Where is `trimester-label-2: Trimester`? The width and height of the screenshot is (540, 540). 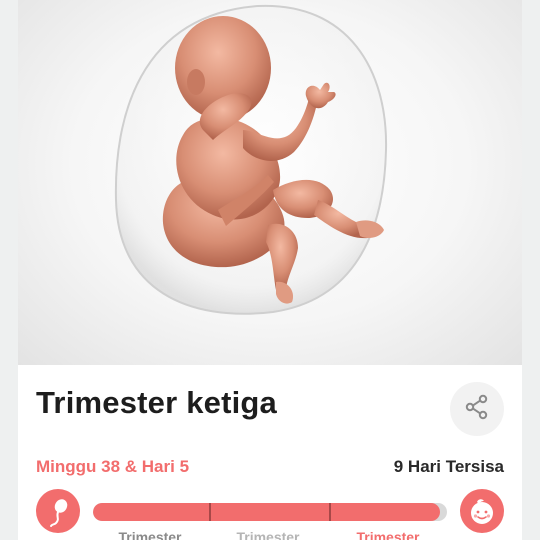 trimester-label-2: Trimester is located at coordinates (268, 534).